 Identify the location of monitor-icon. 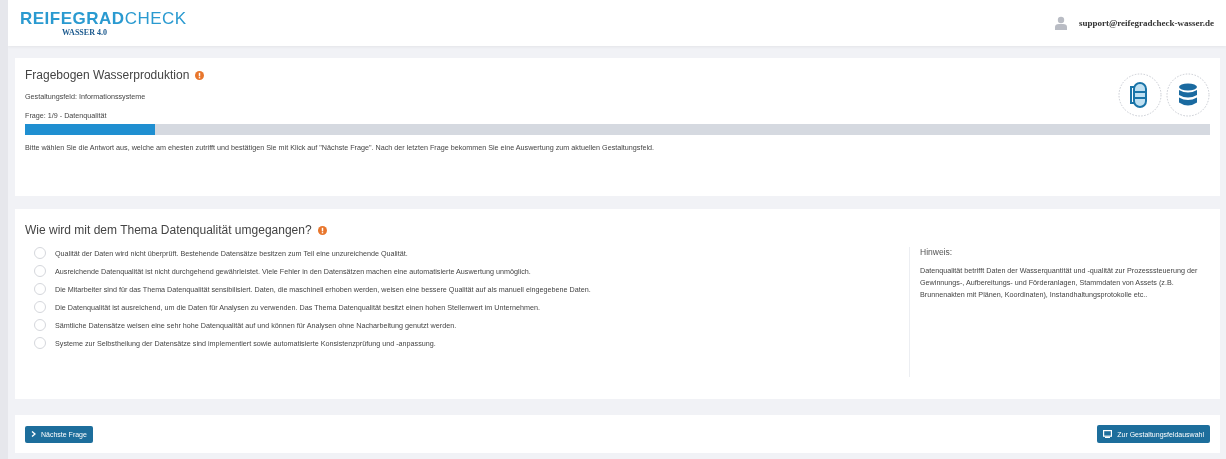
(1108, 434).